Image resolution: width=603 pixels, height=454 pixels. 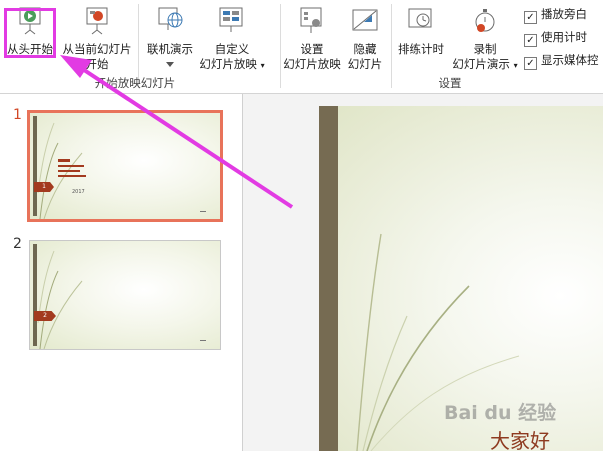 What do you see at coordinates (564, 14) in the screenshot?
I see `play-narrations-label: 播放旁白` at bounding box center [564, 14].